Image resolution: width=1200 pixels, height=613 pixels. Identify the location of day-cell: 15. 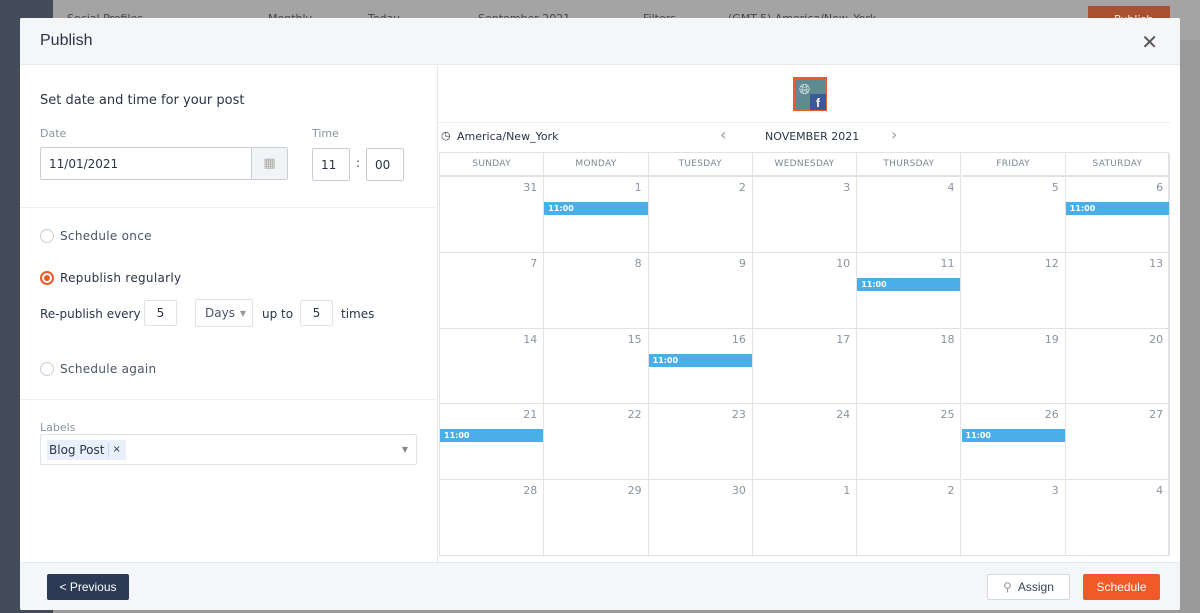
(596, 366).